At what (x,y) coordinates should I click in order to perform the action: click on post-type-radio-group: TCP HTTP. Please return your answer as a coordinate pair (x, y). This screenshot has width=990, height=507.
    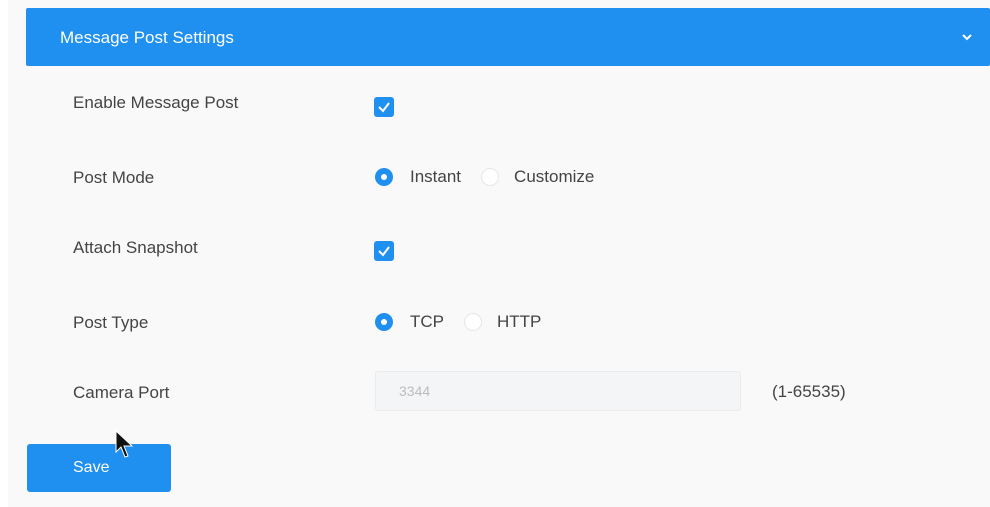
    Looking at the image, I should click on (469, 322).